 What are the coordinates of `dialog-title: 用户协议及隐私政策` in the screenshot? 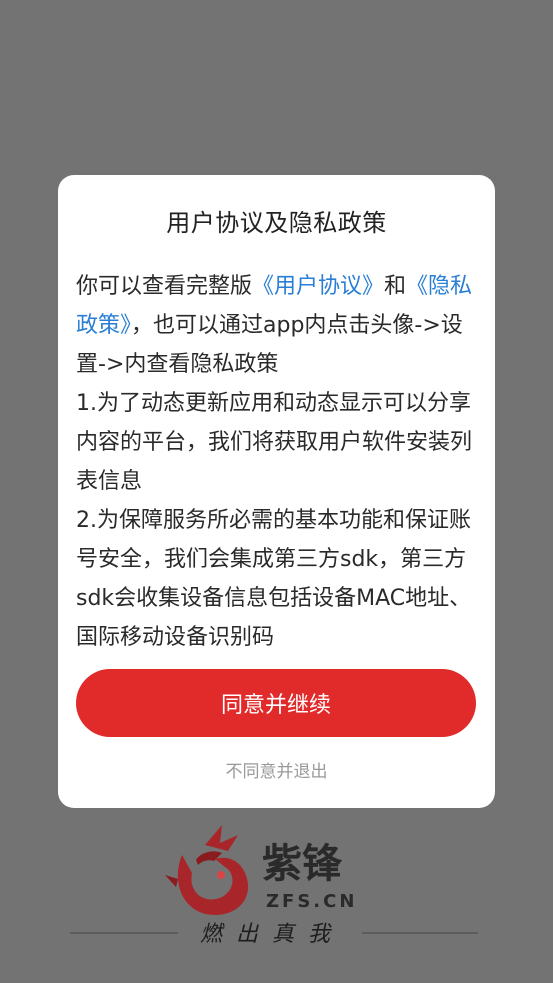 It's located at (276, 223).